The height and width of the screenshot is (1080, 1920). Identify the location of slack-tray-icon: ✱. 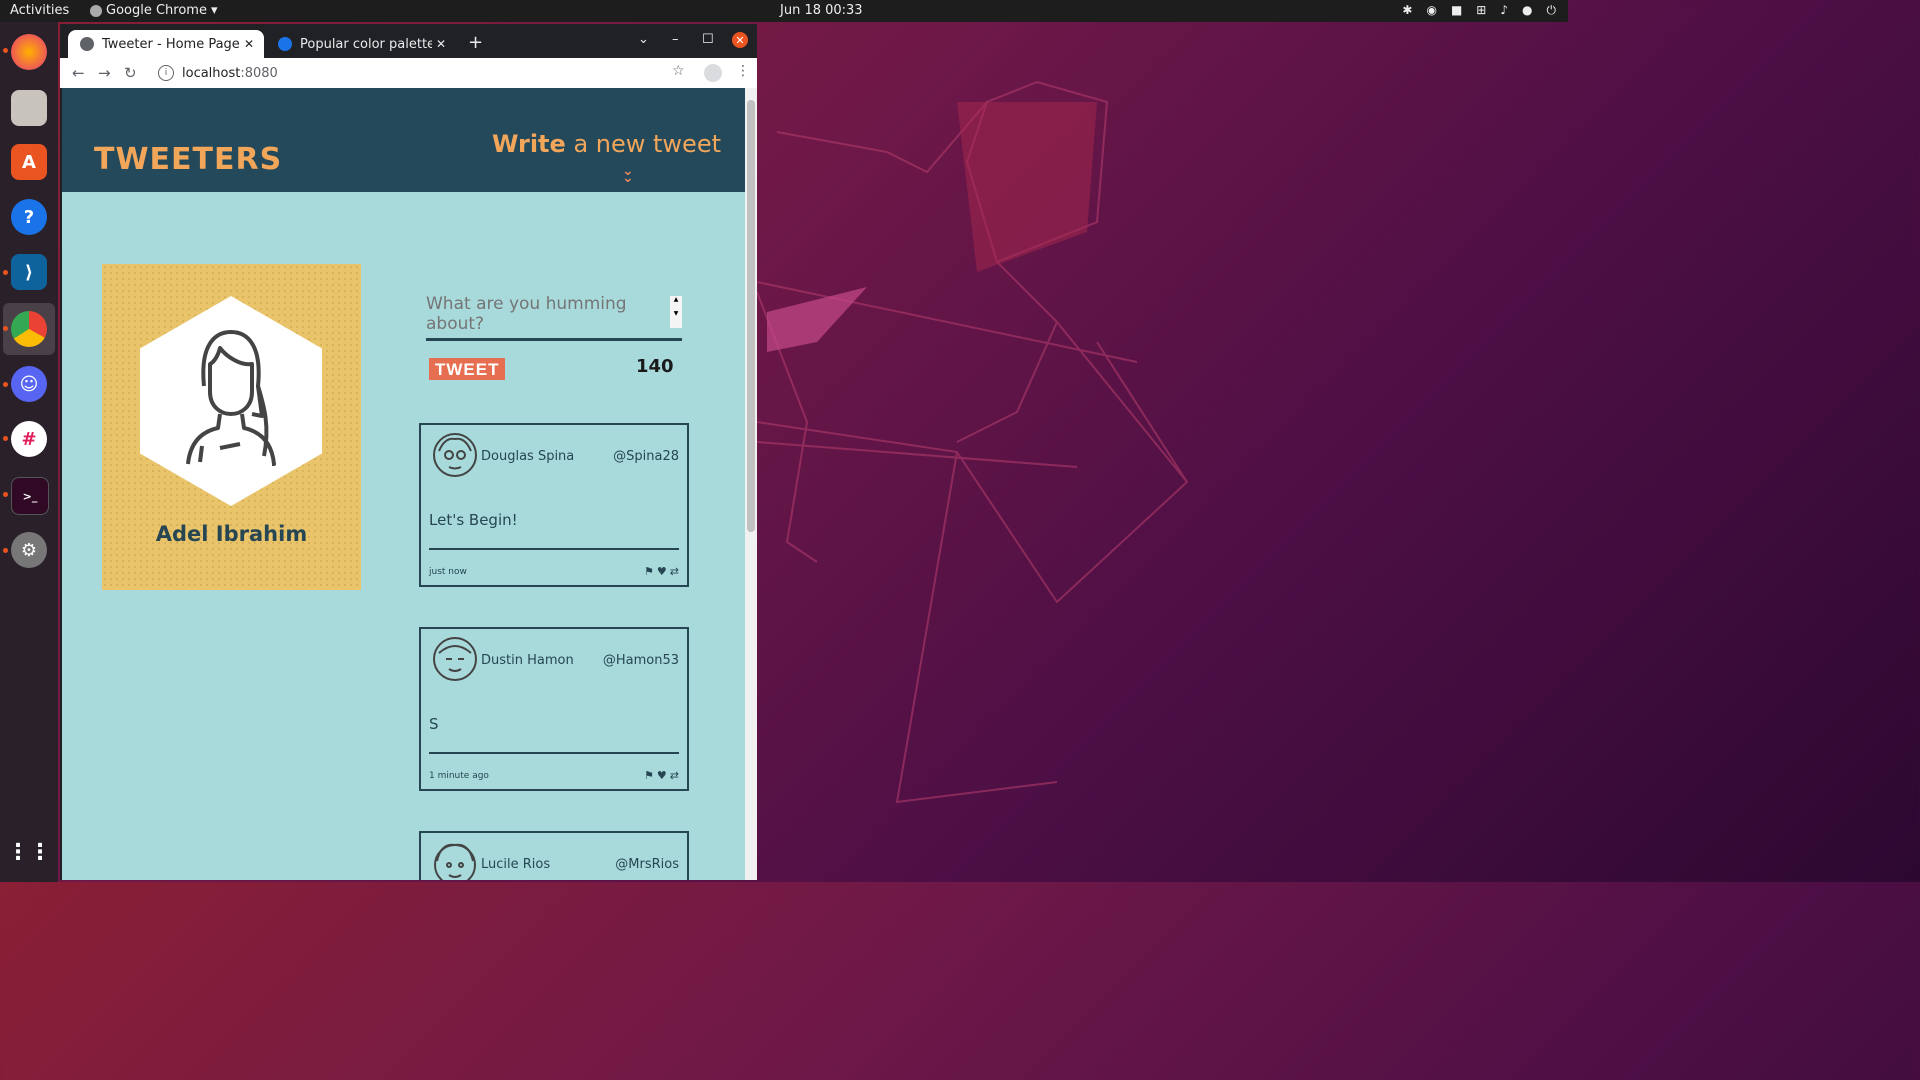
(1407, 10).